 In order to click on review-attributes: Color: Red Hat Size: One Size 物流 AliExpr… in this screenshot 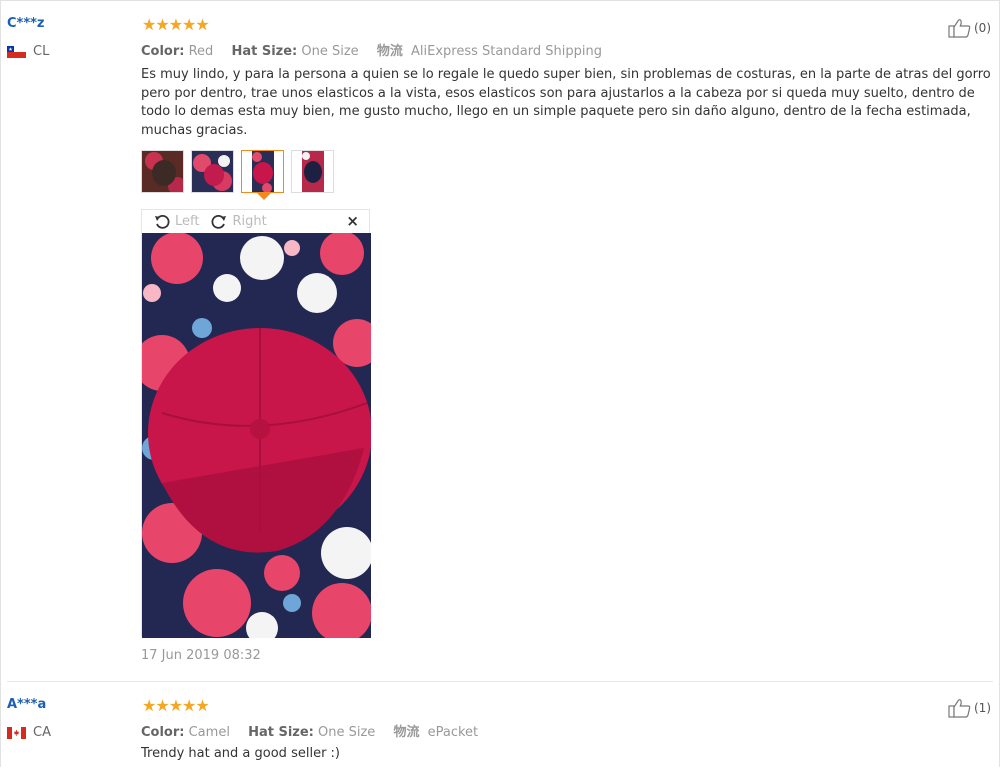, I will do `click(378, 49)`.